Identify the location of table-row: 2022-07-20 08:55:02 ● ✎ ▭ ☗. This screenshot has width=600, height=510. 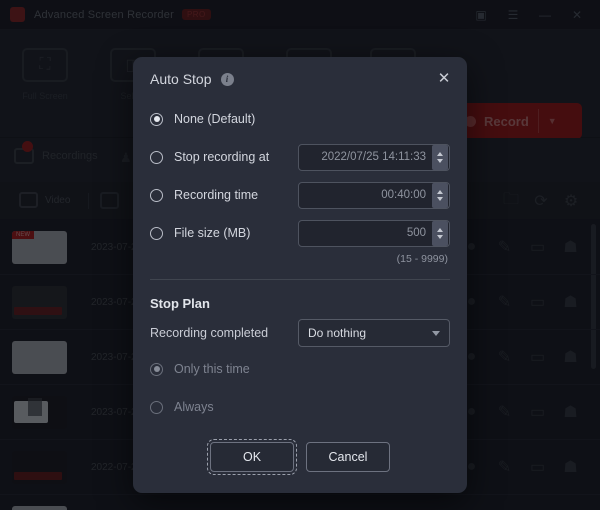
(300, 502).